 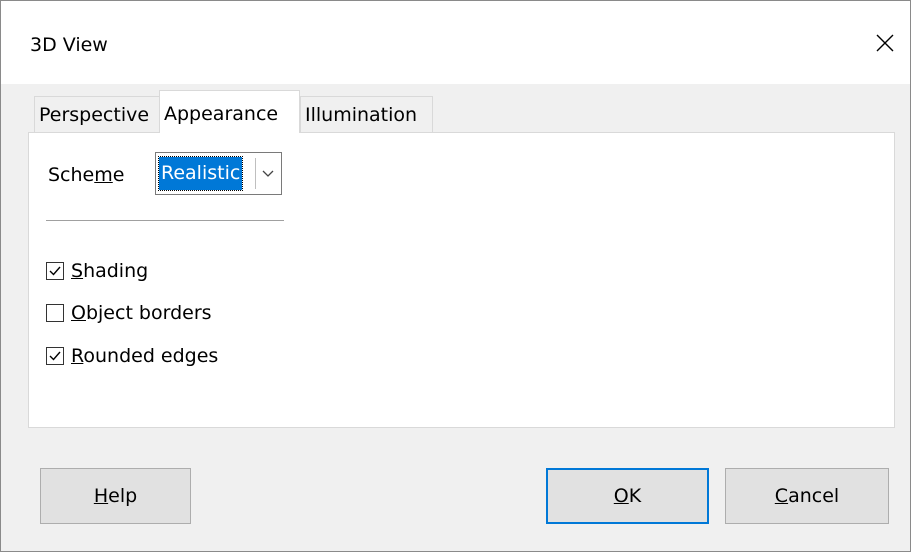 I want to click on object-borders-checkbox, so click(x=55, y=313).